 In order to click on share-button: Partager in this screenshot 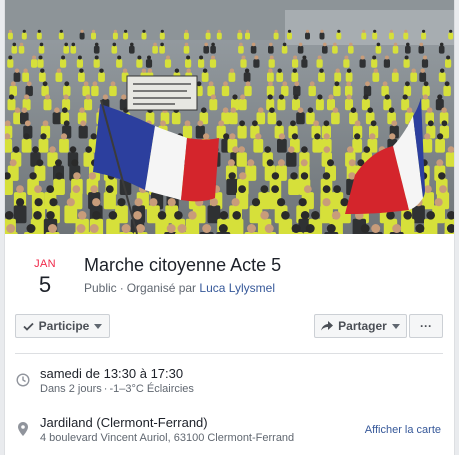, I will do `click(360, 326)`.